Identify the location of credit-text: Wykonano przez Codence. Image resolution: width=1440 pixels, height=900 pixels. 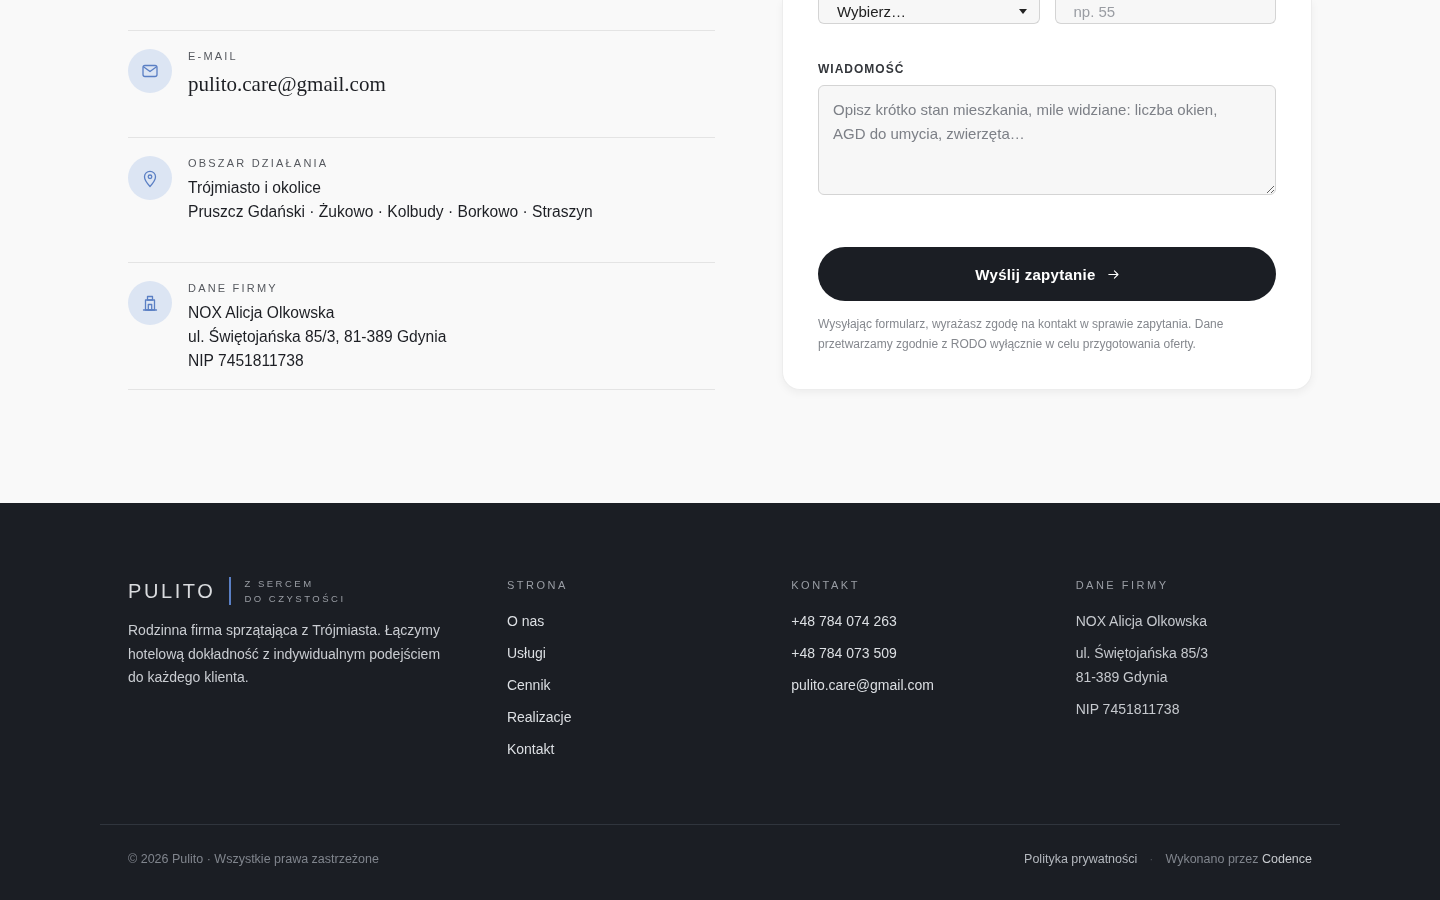
(1238, 859).